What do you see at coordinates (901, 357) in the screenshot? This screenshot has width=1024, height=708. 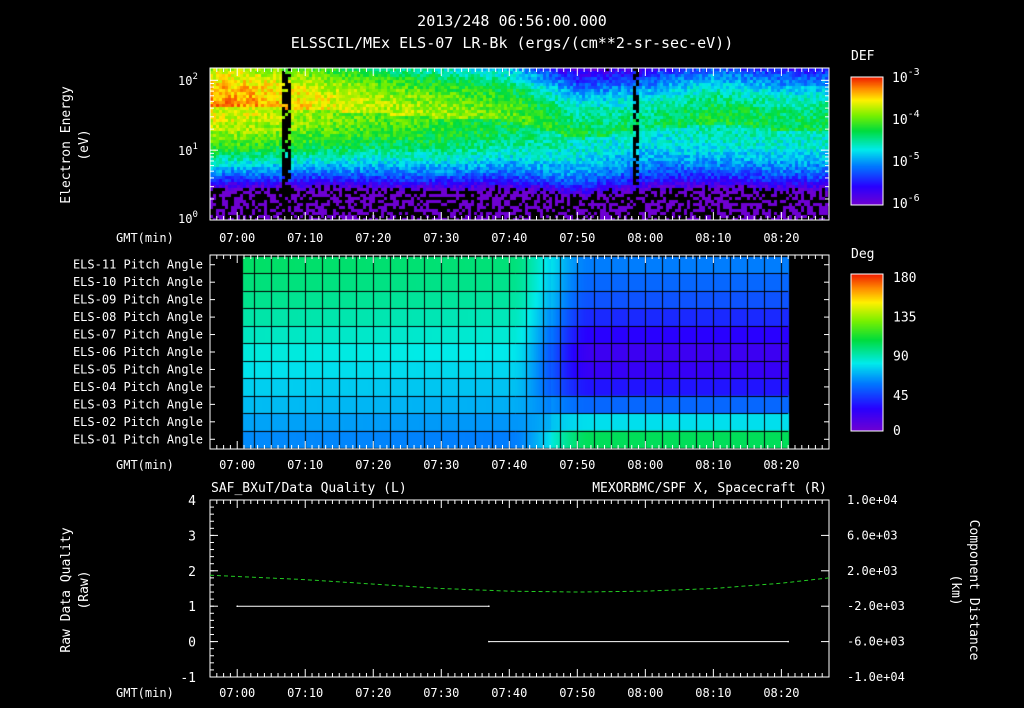 I see `deg-colorbar-tick: 90` at bounding box center [901, 357].